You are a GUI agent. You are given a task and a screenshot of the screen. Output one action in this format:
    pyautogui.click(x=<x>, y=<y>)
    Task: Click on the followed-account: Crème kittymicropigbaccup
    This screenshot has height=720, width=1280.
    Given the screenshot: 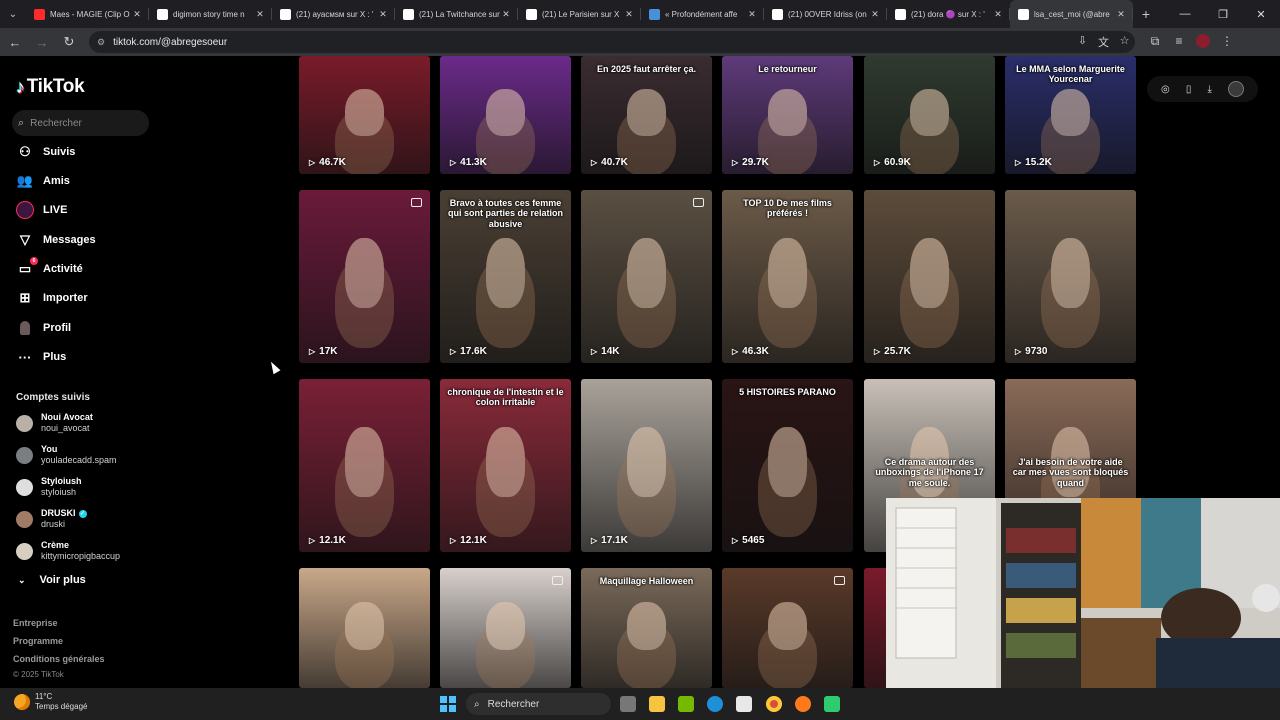 What is the action you would take?
    pyautogui.click(x=68, y=551)
    